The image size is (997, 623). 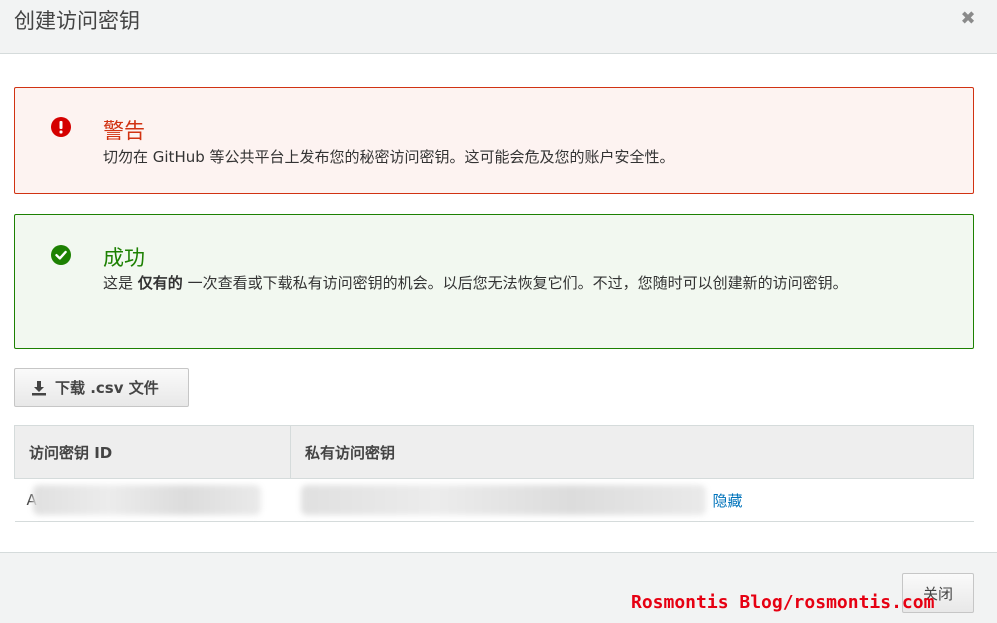 What do you see at coordinates (107, 388) in the screenshot?
I see `download-csv-label: 下载 .csv 文件` at bounding box center [107, 388].